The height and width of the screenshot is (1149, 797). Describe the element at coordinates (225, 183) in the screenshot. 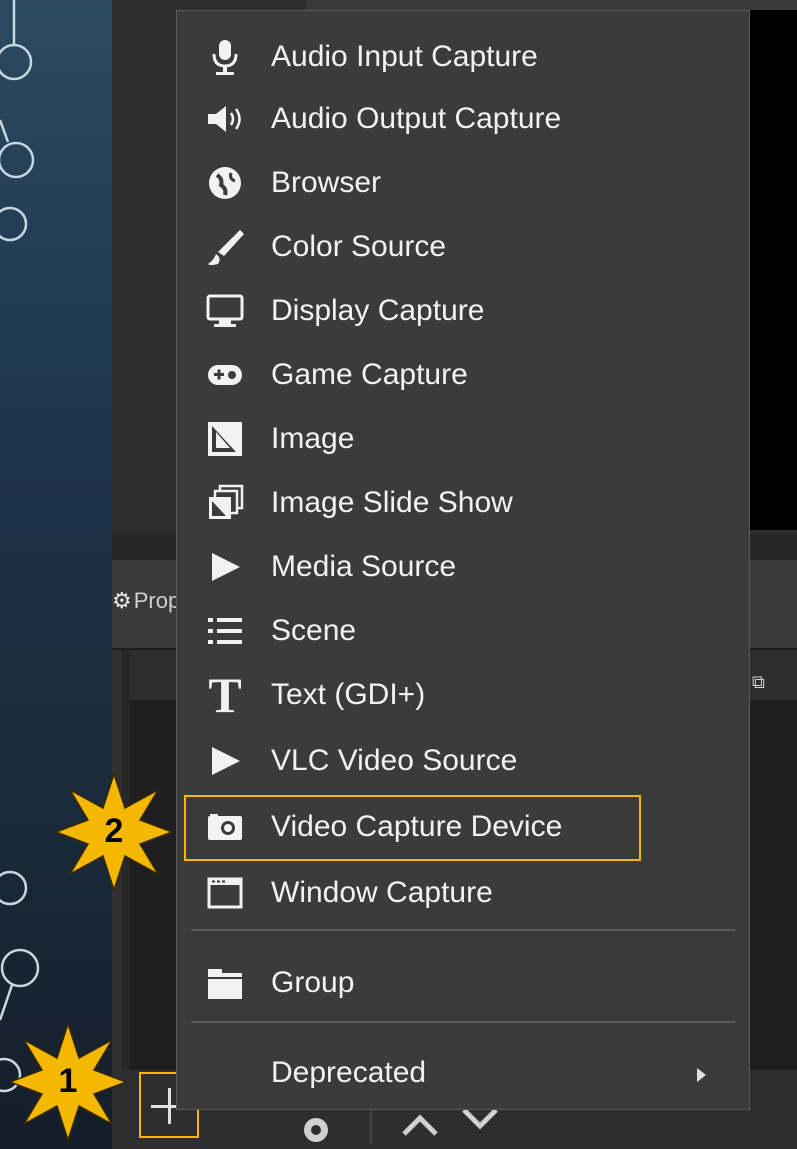

I see `globe-icon` at that location.